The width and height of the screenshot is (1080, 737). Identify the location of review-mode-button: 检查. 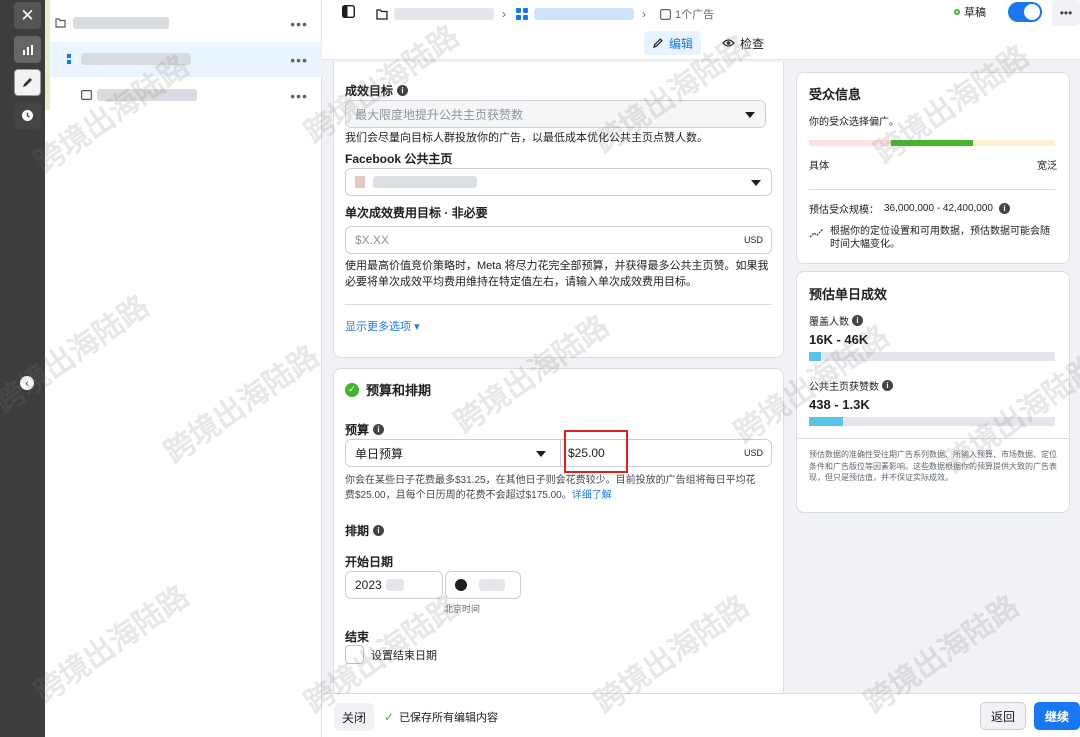
(743, 43).